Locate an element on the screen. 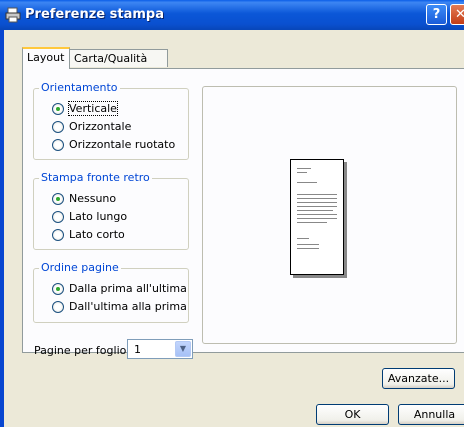 The height and width of the screenshot is (427, 464). ok-button: OK is located at coordinates (352, 414).